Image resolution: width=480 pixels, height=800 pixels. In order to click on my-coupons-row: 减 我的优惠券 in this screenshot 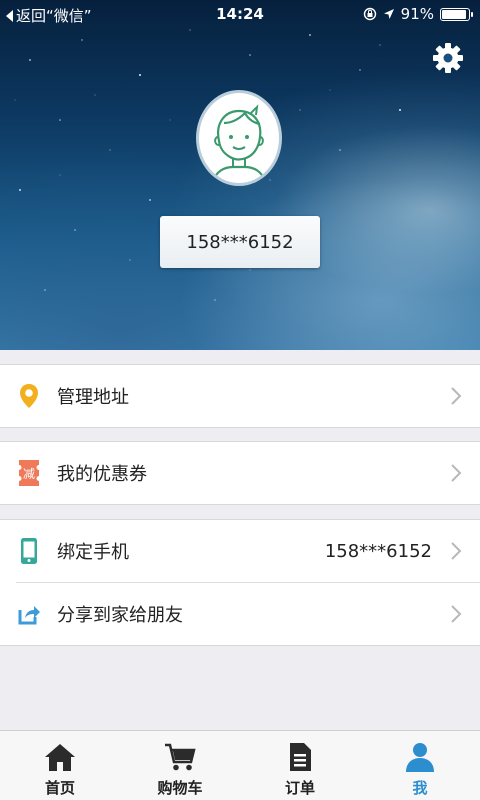, I will do `click(240, 473)`.